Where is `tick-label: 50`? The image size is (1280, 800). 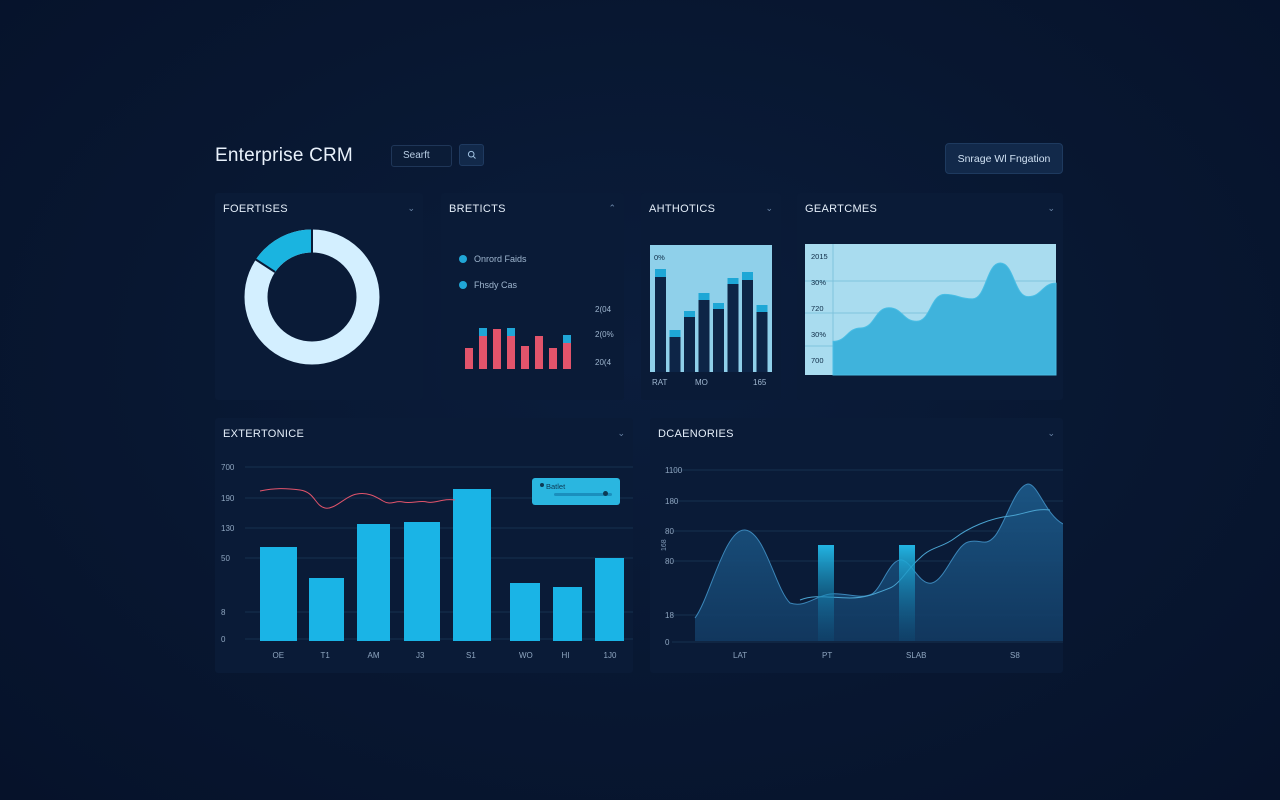
tick-label: 50 is located at coordinates (225, 558).